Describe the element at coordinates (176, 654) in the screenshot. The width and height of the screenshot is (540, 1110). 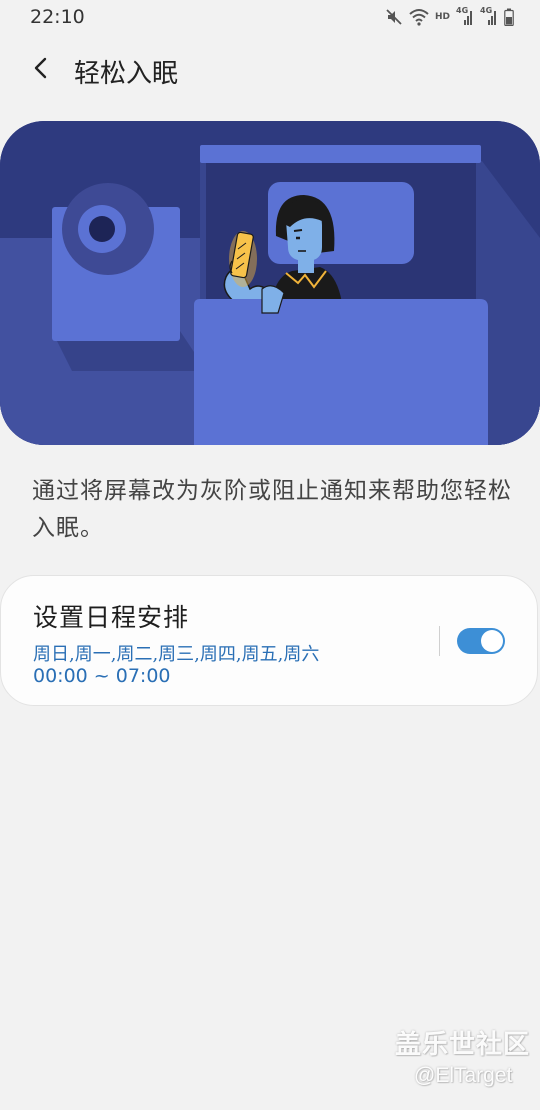
I see `schedule-days: 周日,周一,周二,周三,周四,周五,周六` at that location.